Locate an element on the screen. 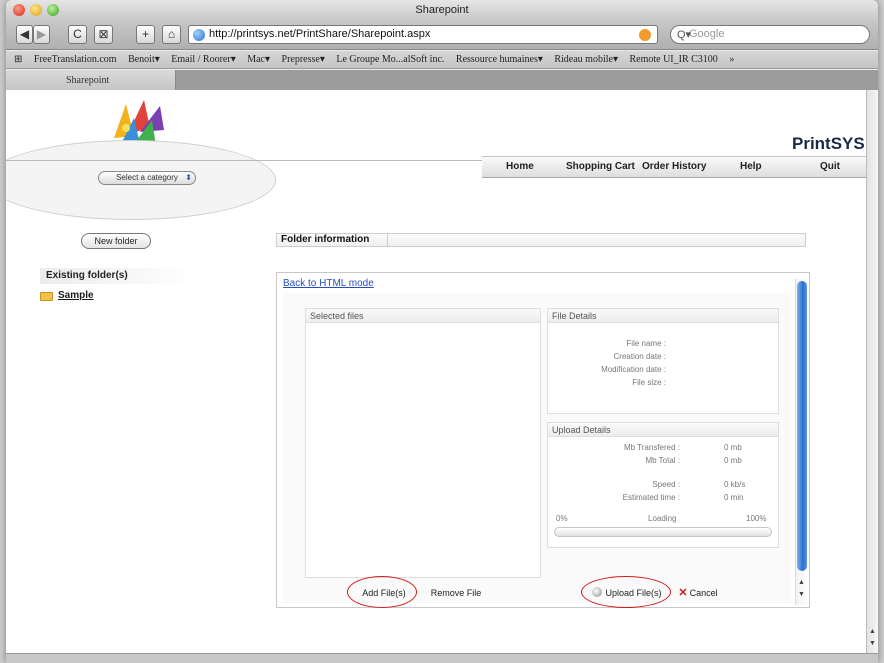  new-folder-button: New folder is located at coordinates (116, 241).